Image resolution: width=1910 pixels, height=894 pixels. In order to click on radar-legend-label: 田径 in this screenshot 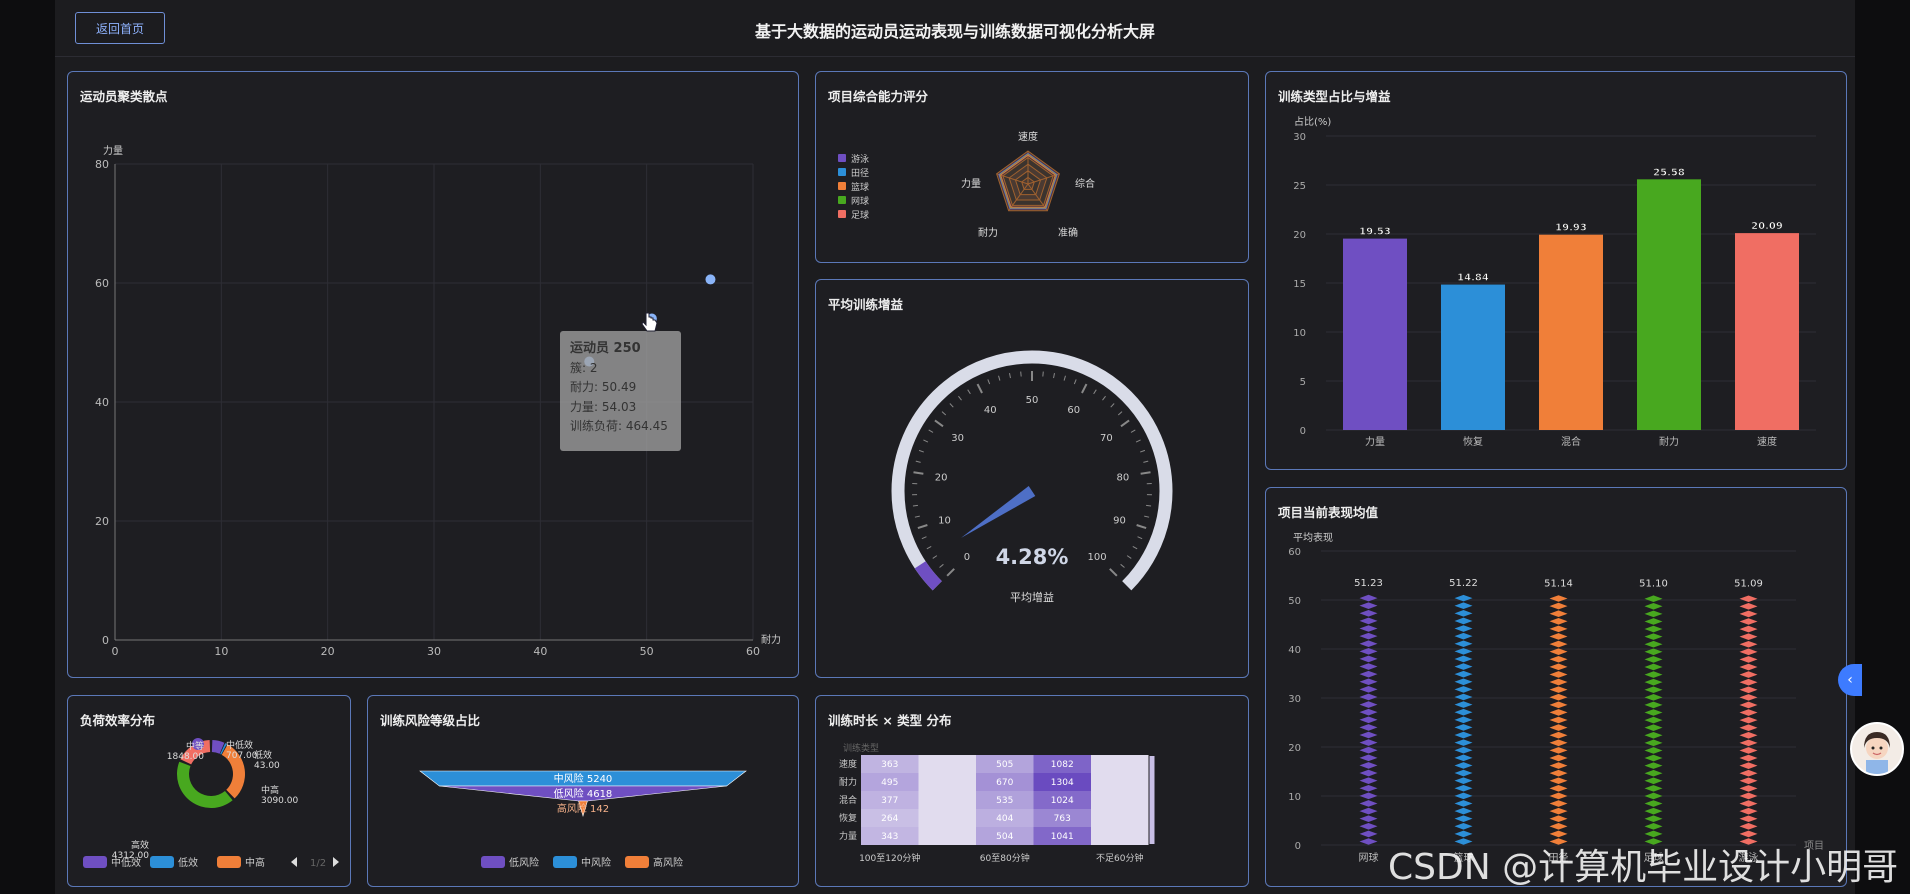, I will do `click(860, 173)`.